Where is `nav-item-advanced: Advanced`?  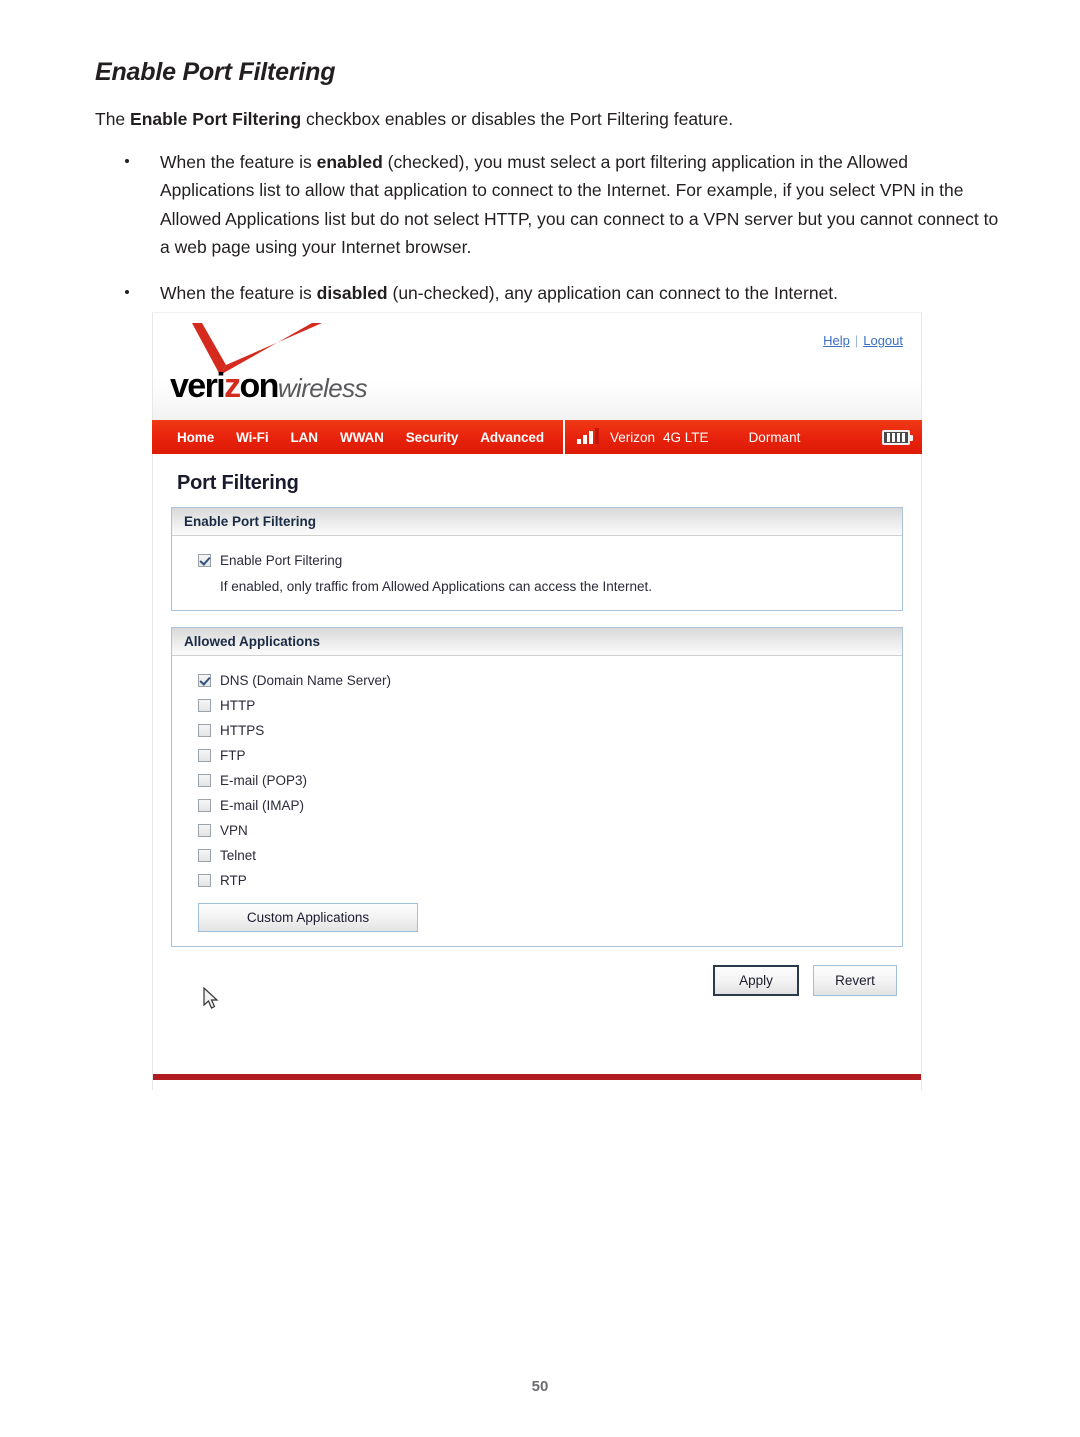
nav-item-advanced: Advanced is located at coordinates (512, 437).